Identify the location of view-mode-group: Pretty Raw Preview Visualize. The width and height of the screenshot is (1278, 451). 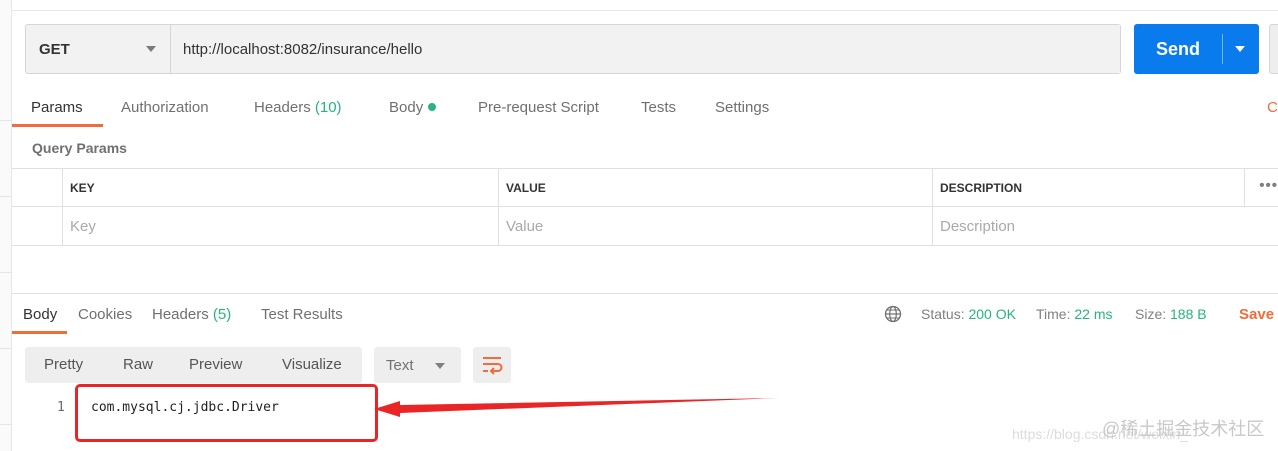
(193, 365).